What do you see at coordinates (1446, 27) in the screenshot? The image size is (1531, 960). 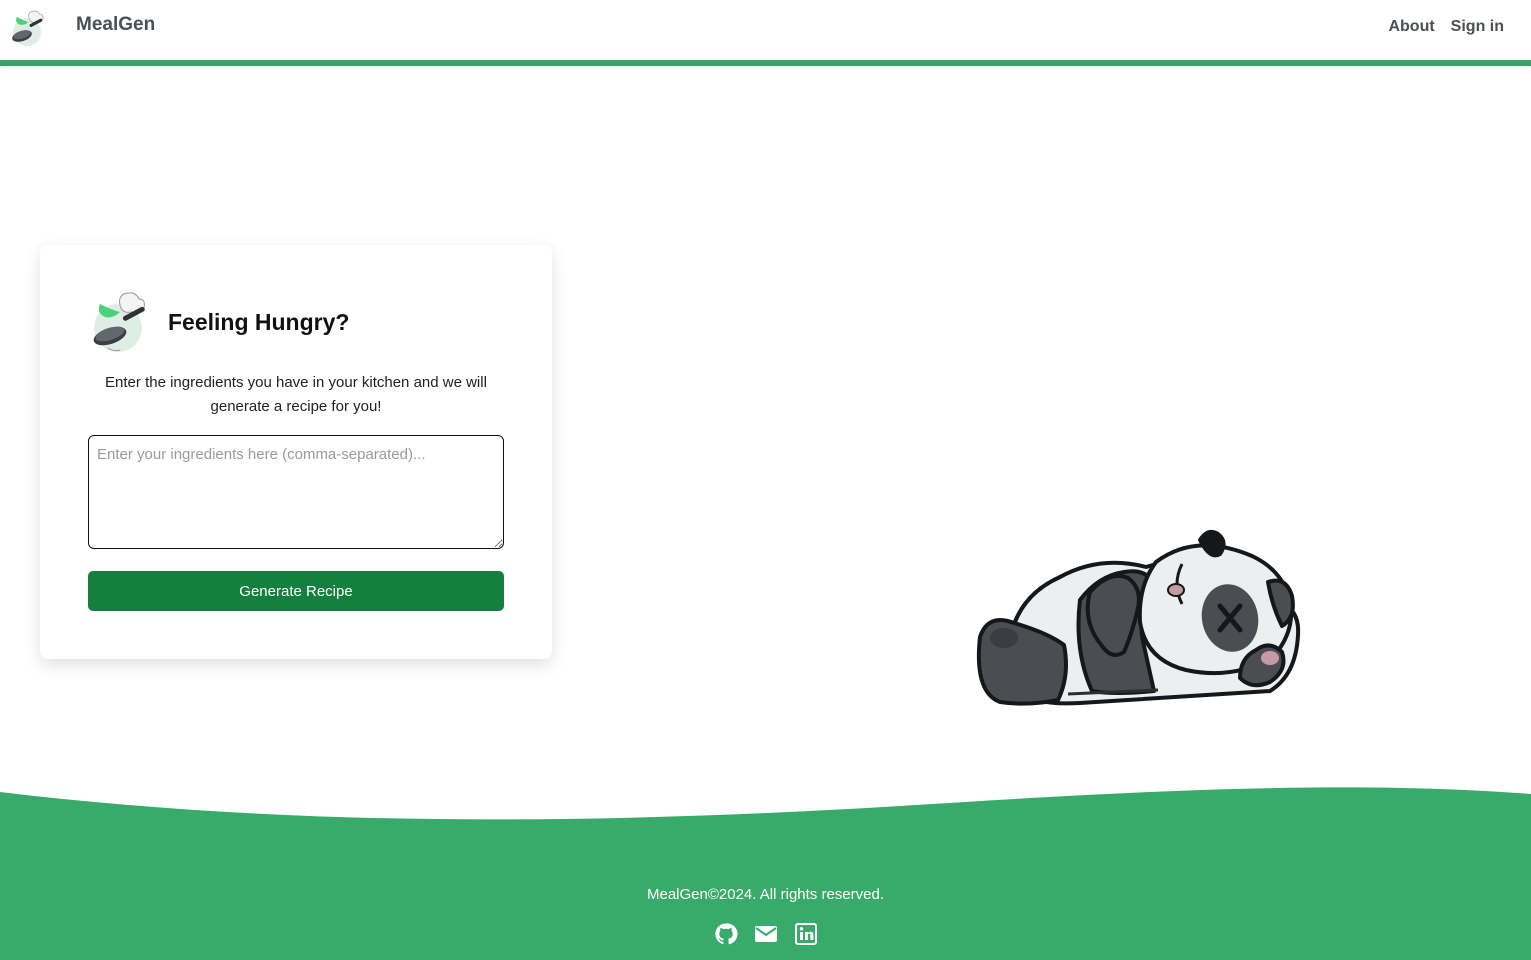 I see `nav-links: About Sign in` at bounding box center [1446, 27].